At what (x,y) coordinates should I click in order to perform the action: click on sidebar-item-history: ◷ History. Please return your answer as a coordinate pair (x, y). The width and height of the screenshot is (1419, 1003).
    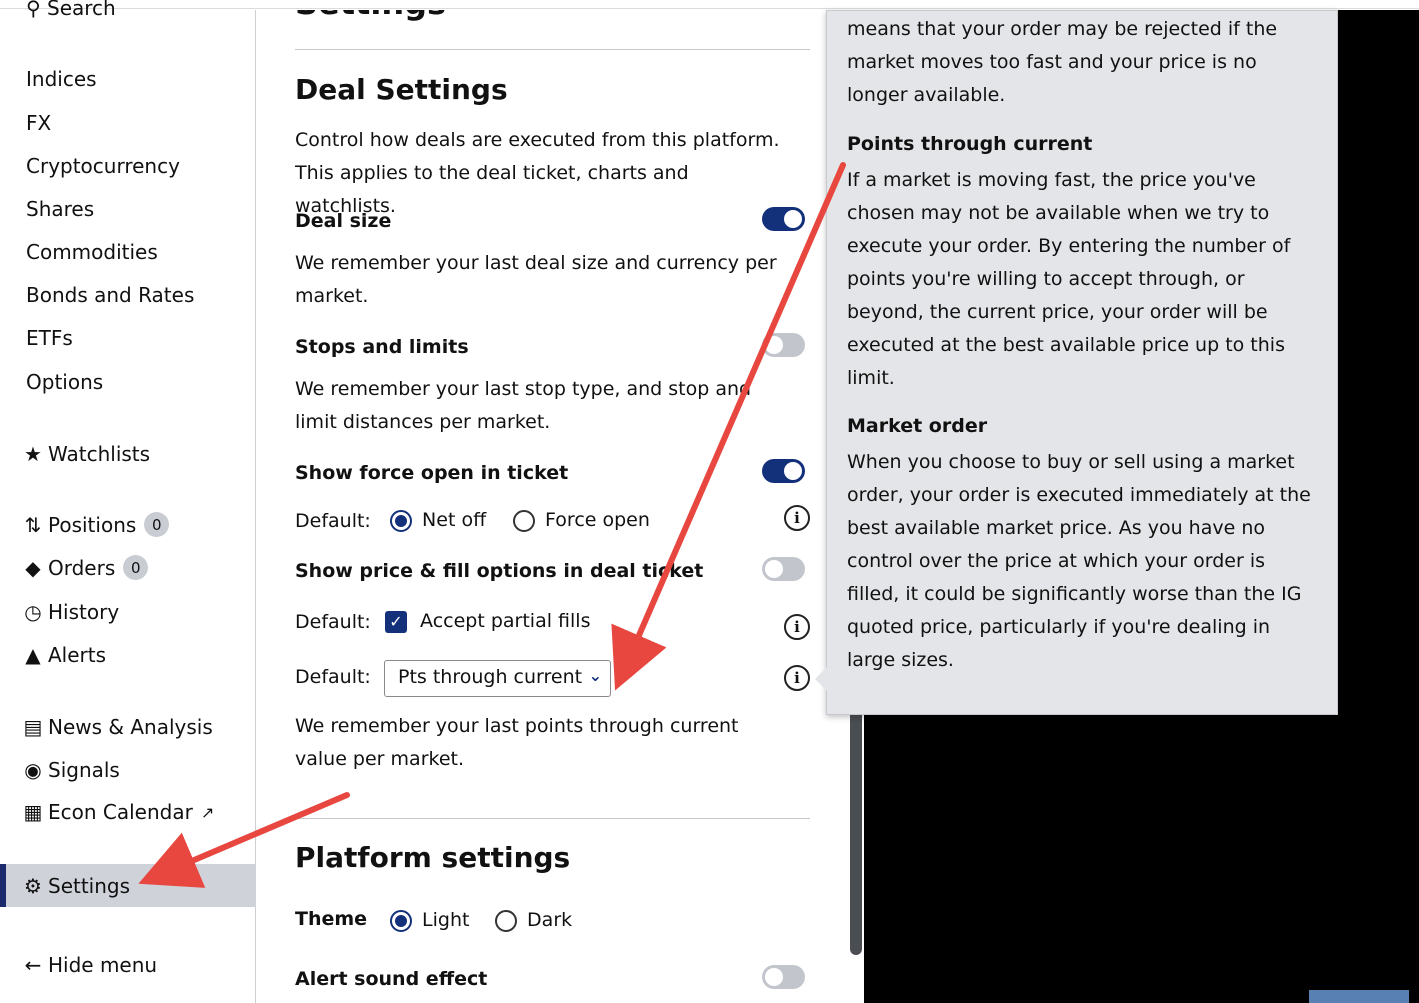
    Looking at the image, I should click on (71, 612).